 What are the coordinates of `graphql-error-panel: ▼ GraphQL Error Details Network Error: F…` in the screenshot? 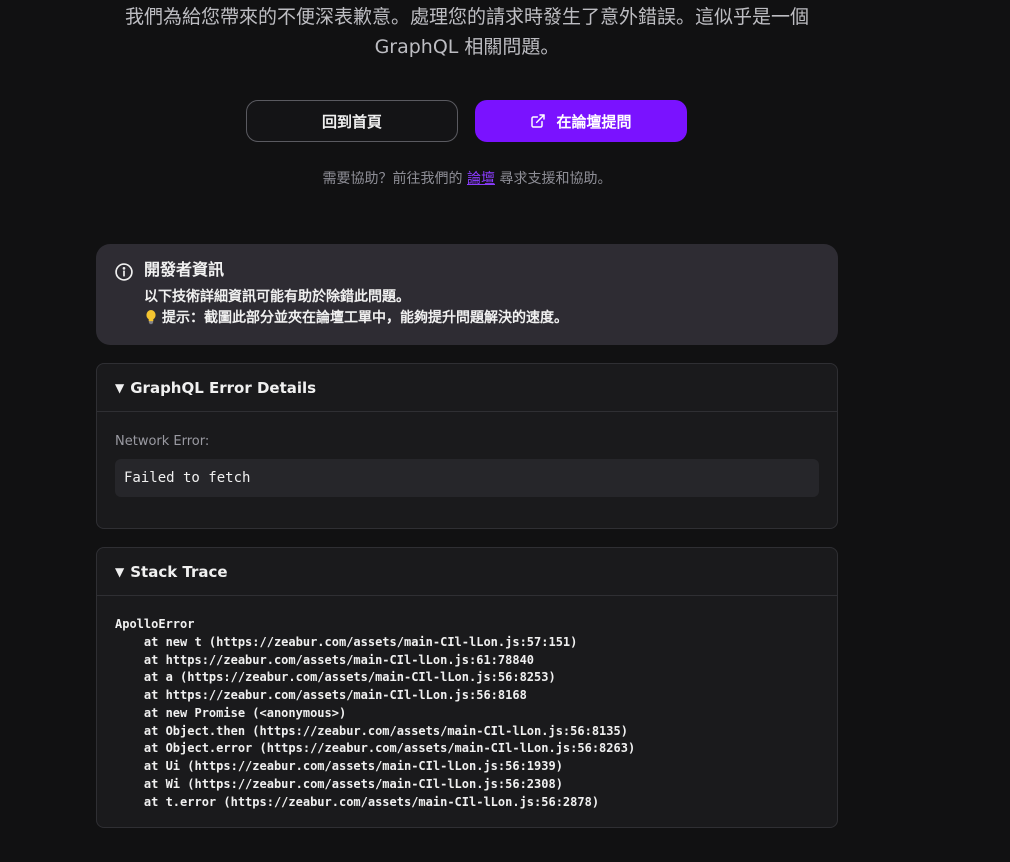 It's located at (467, 446).